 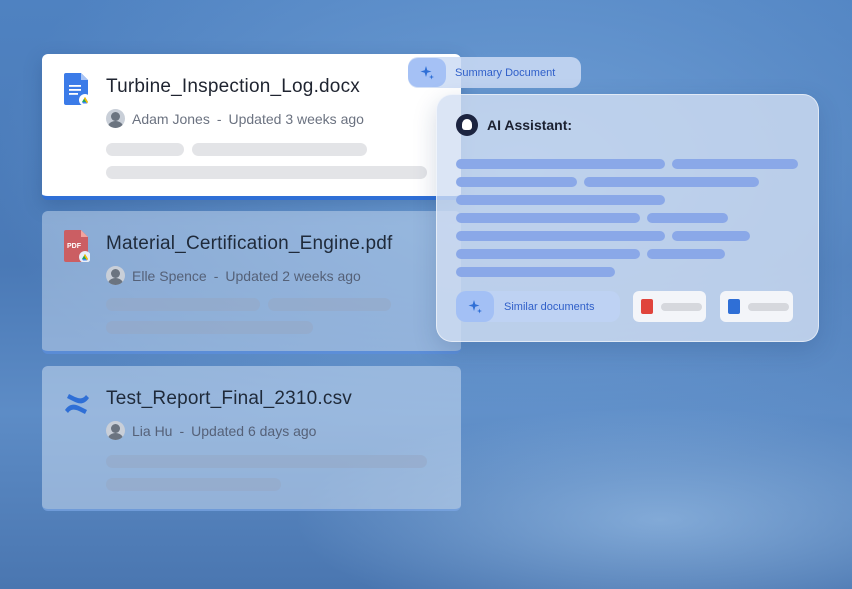 I want to click on summary-document-button: Summary Document, so click(x=494, y=72).